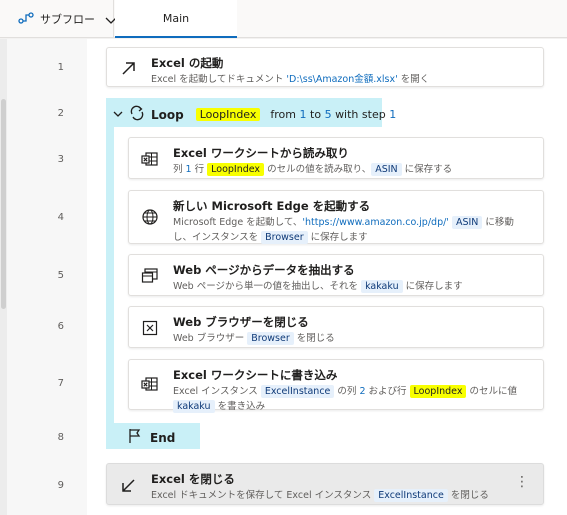 This screenshot has width=567, height=515. Describe the element at coordinates (187, 63) in the screenshot. I see `action-title: Excel の起動` at that location.